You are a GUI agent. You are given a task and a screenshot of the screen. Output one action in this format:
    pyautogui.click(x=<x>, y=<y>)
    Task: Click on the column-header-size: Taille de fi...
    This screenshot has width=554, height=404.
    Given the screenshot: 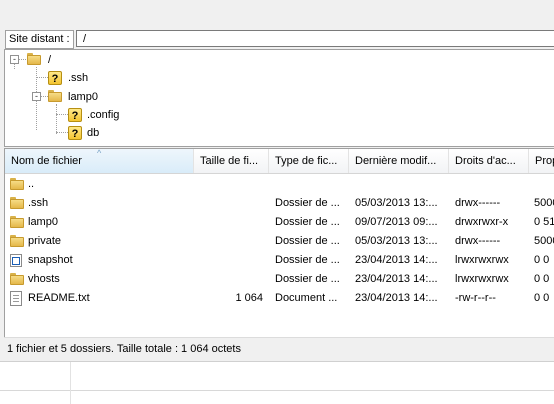 What is the action you would take?
    pyautogui.click(x=231, y=161)
    